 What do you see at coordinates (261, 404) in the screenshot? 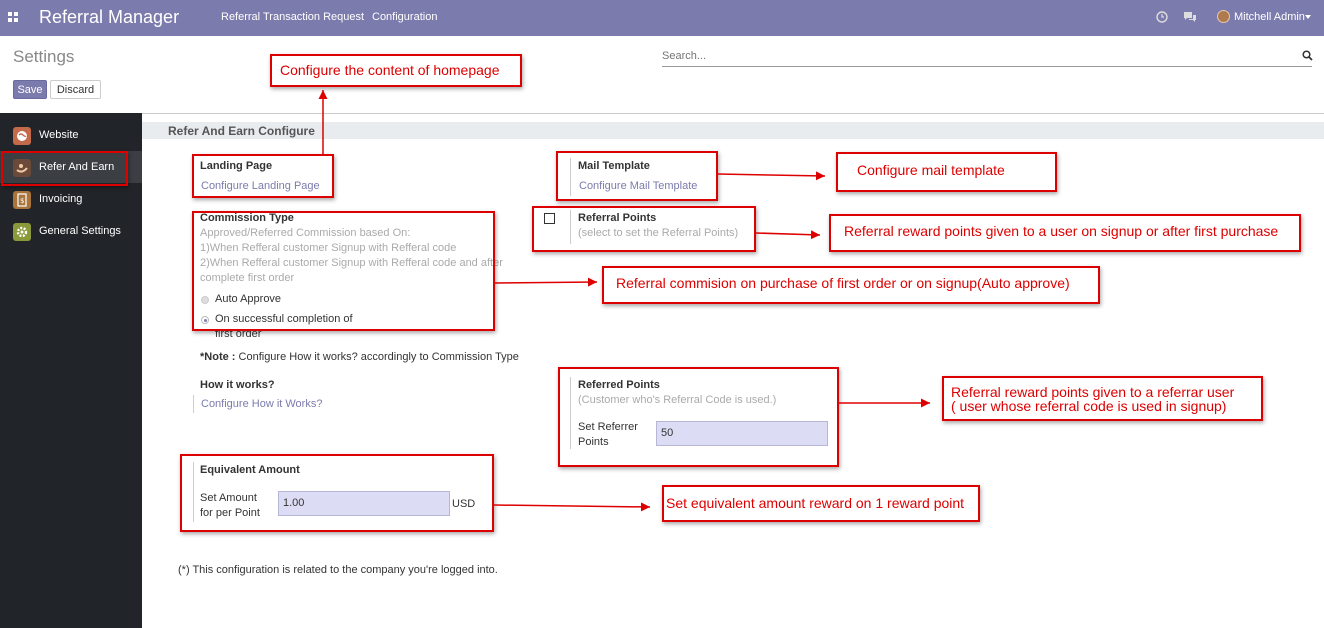
I see `configure-how-it-works-link: Configure How it Works?` at bounding box center [261, 404].